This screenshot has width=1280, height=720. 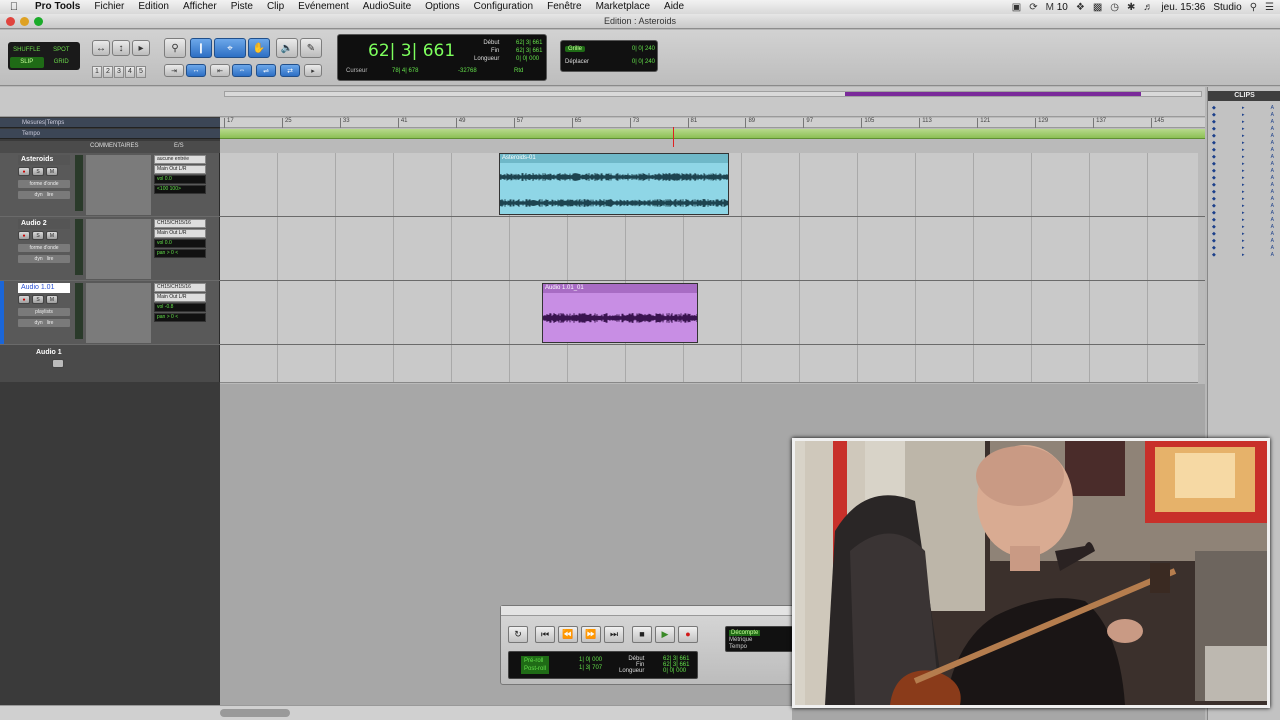 I want to click on menu-afficher: Afficher, so click(x=200, y=7).